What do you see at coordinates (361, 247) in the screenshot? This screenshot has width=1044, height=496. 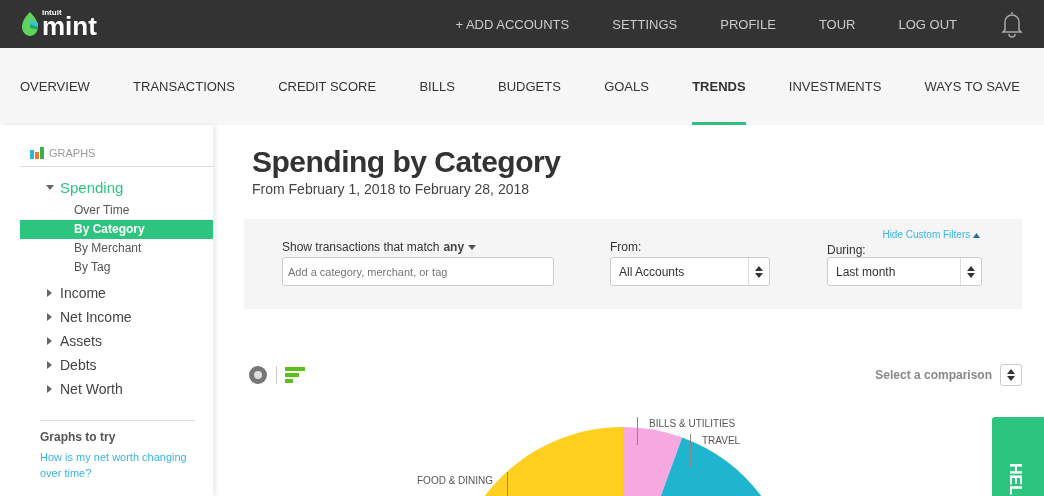 I see `match-label: Show transactions that match` at bounding box center [361, 247].